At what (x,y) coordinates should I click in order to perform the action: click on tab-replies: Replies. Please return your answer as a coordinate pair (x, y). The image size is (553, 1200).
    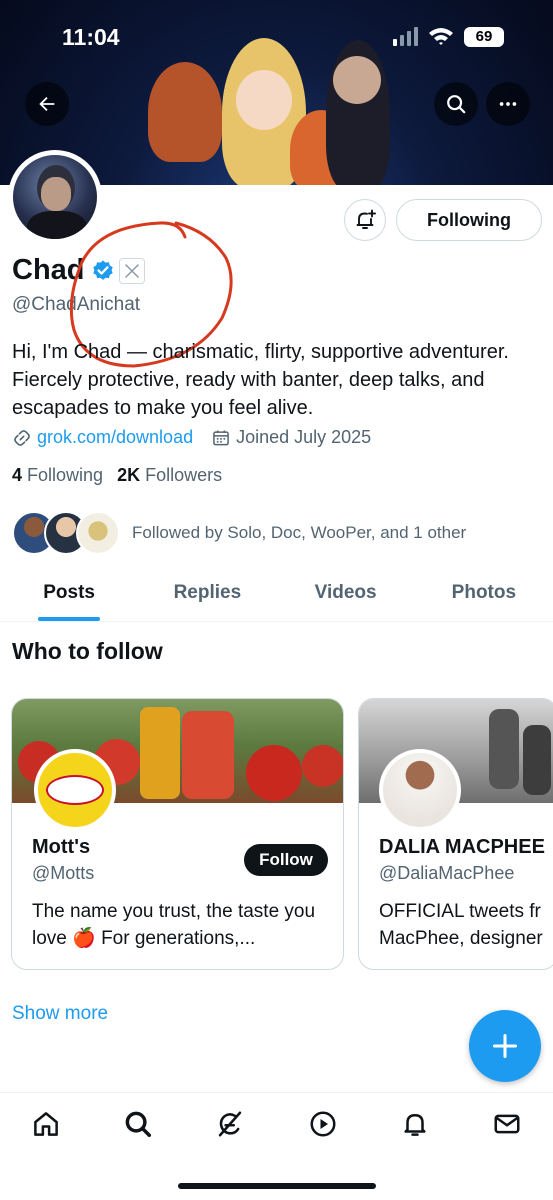
    Looking at the image, I should click on (207, 593).